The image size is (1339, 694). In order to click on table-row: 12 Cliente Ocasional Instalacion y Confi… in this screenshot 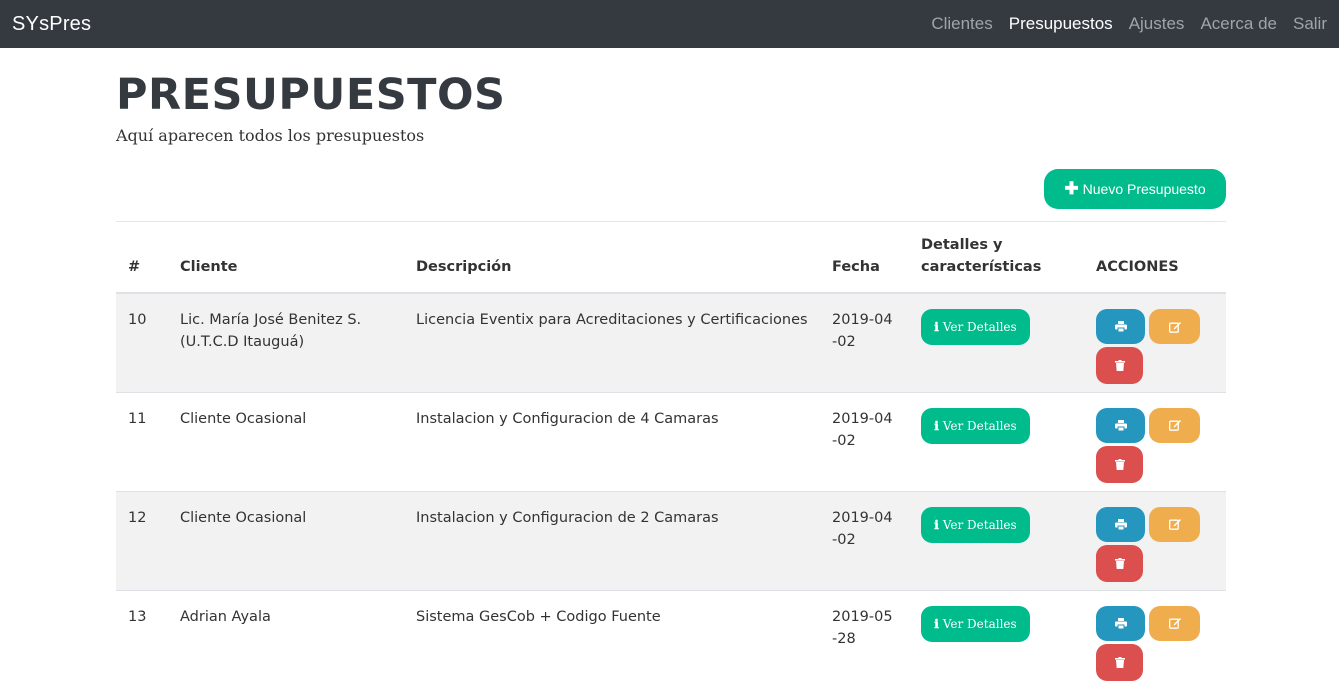, I will do `click(671, 540)`.